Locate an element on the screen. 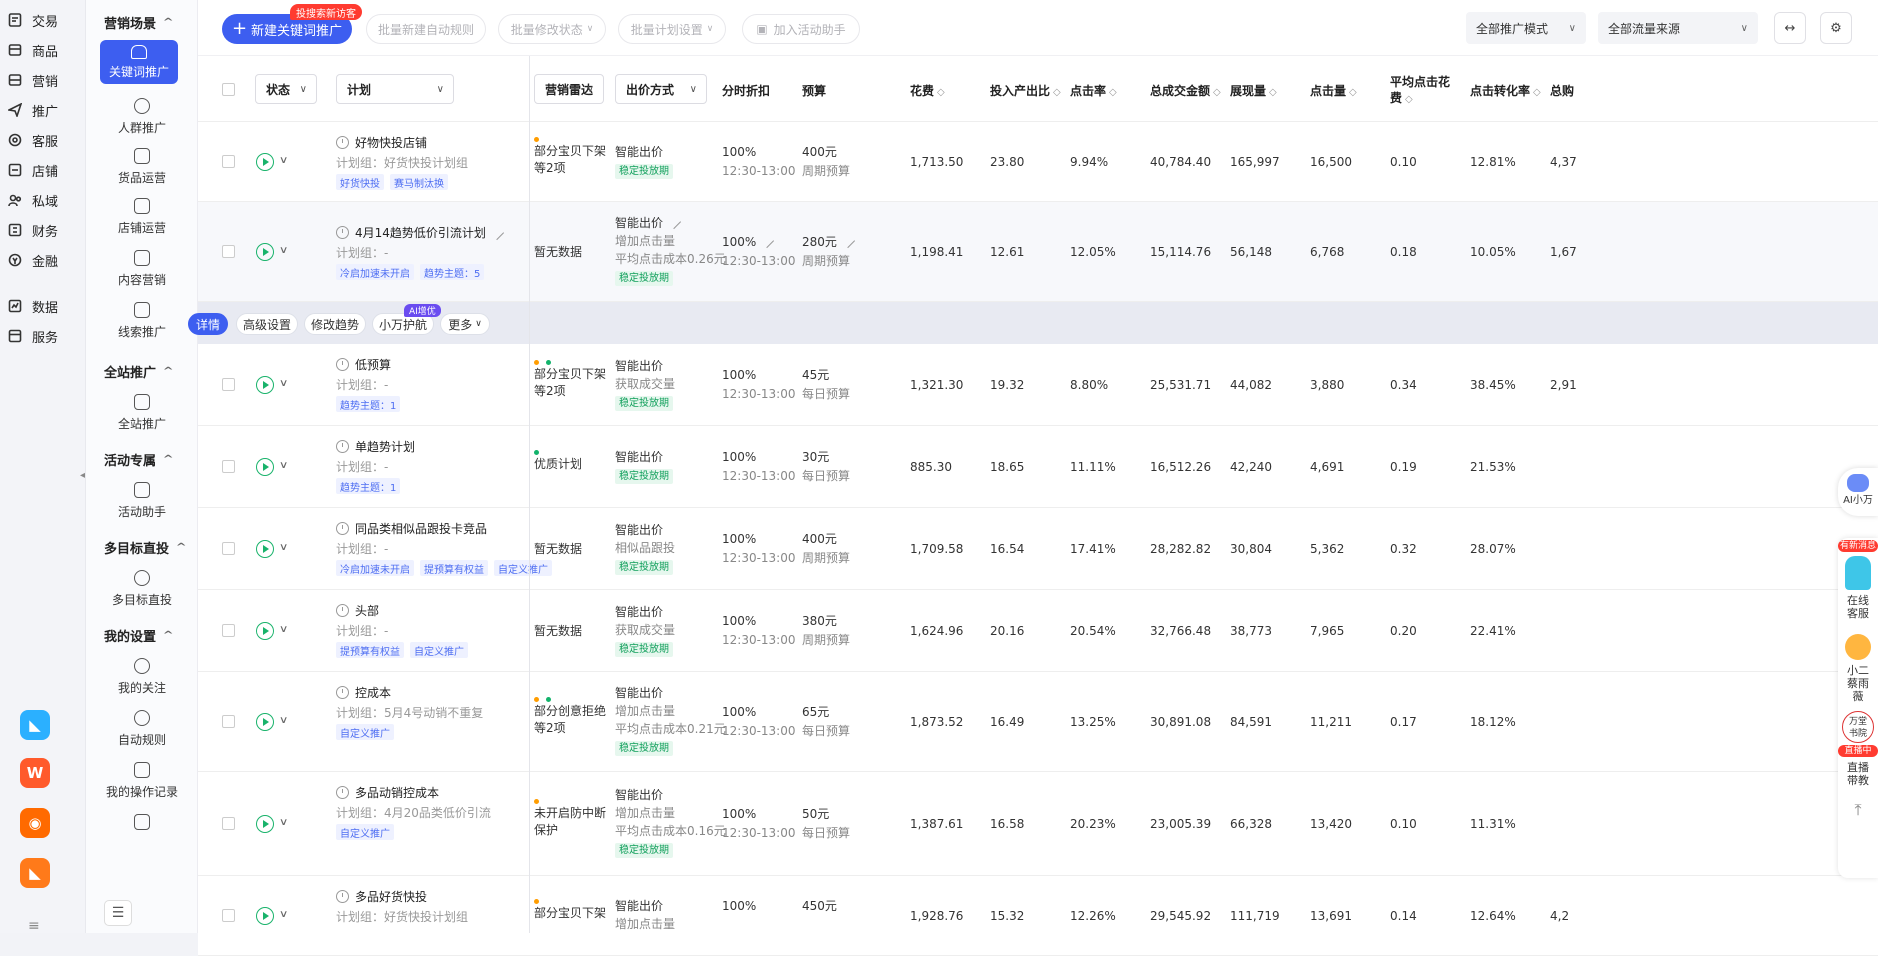 This screenshot has height=956, width=1878. plan-name: 低预算 is located at coordinates (363, 364).